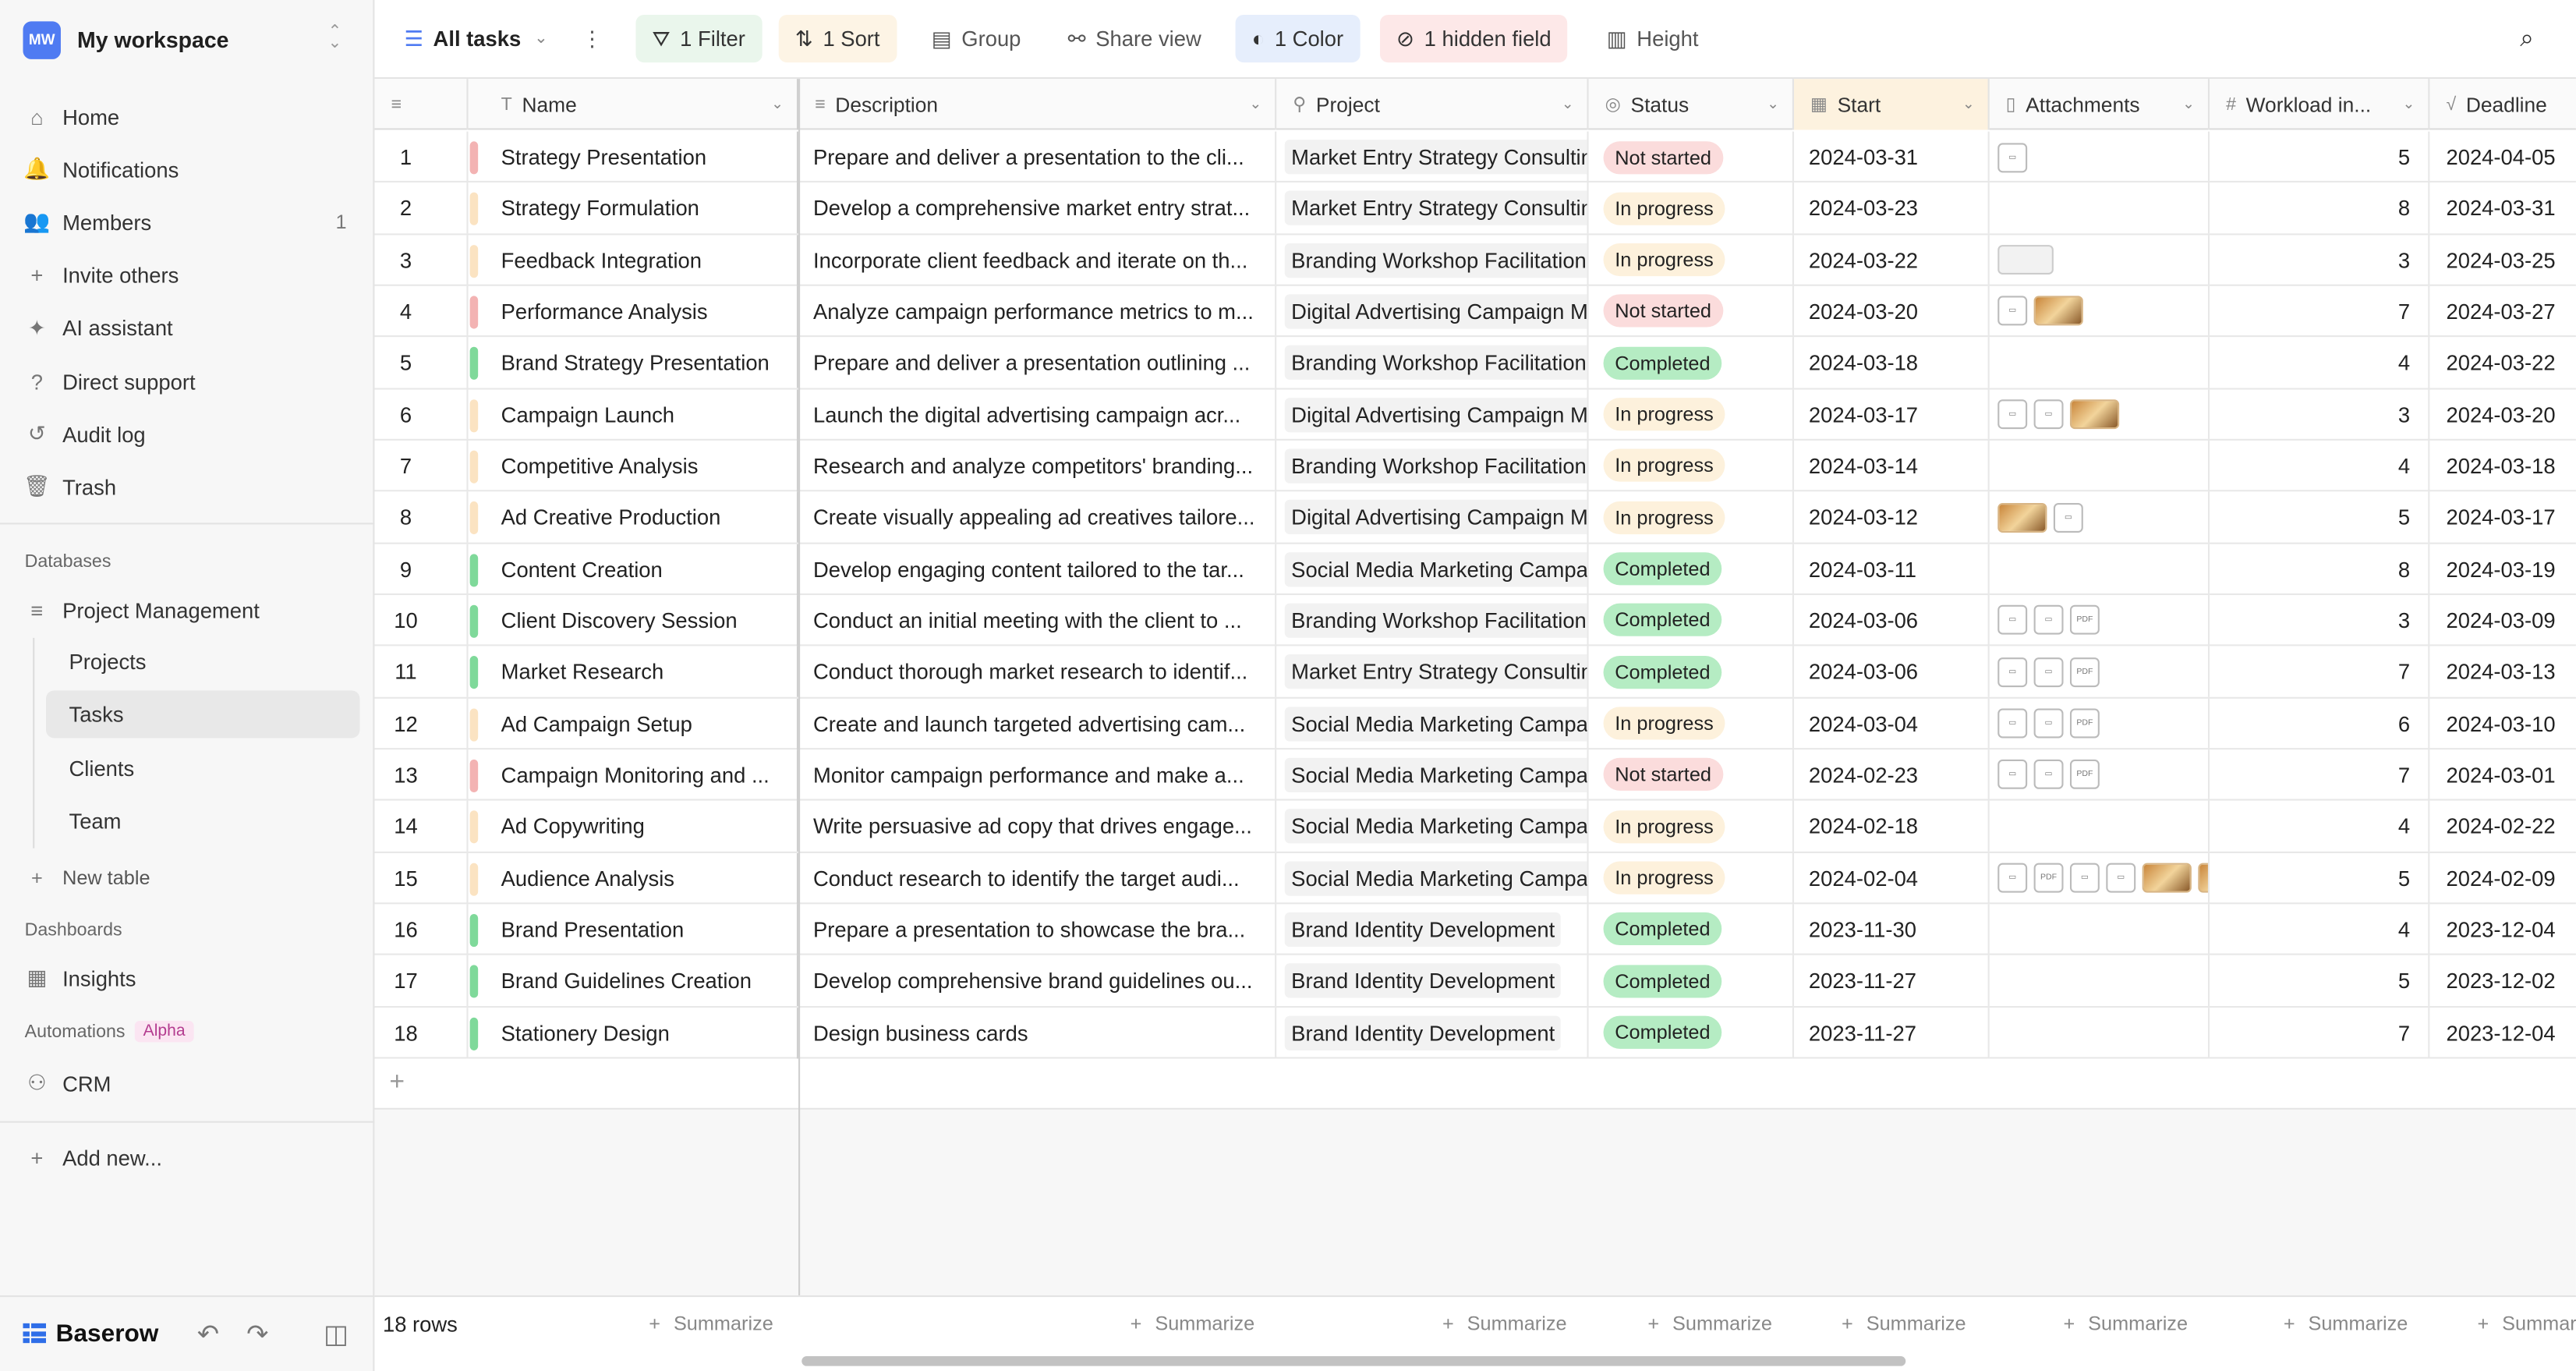 This screenshot has height=1371, width=2576. Describe the element at coordinates (634, 156) in the screenshot. I see `cell-name: Strategy Presentation` at that location.